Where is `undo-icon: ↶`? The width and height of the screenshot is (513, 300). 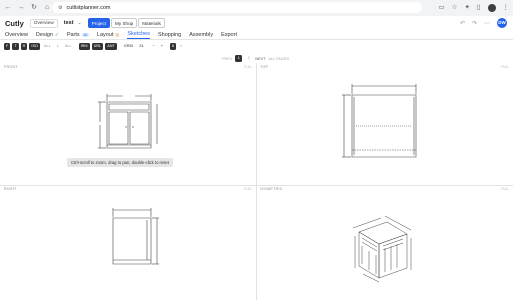 undo-icon: ↶ is located at coordinates (462, 23).